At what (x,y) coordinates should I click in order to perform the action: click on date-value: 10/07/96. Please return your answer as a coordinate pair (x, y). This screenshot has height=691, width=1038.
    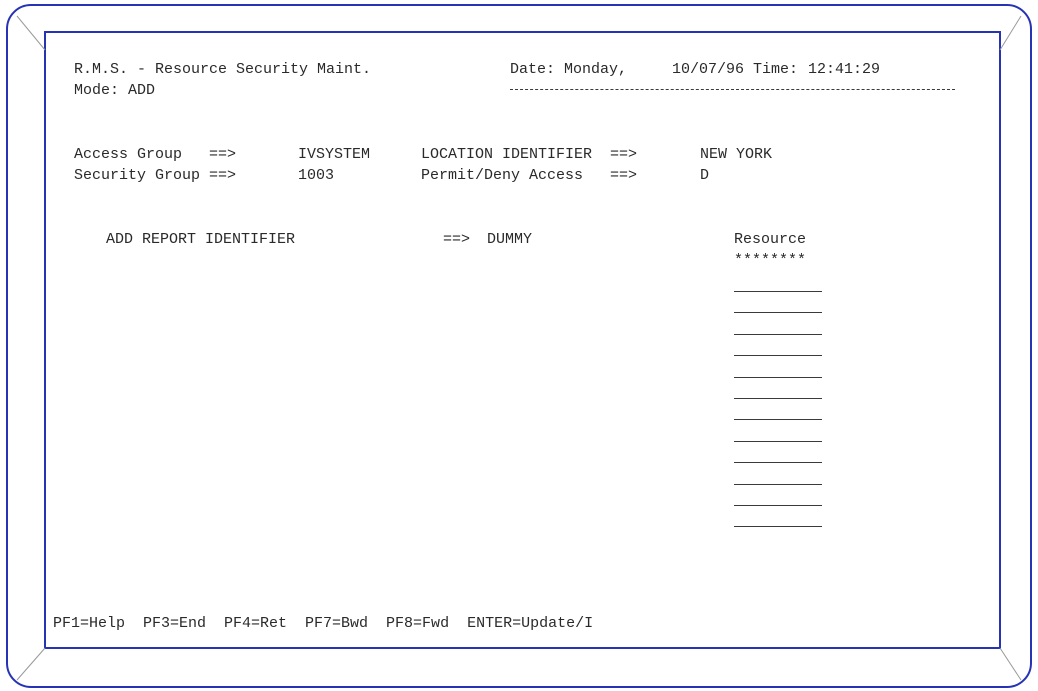
    Looking at the image, I should click on (708, 69).